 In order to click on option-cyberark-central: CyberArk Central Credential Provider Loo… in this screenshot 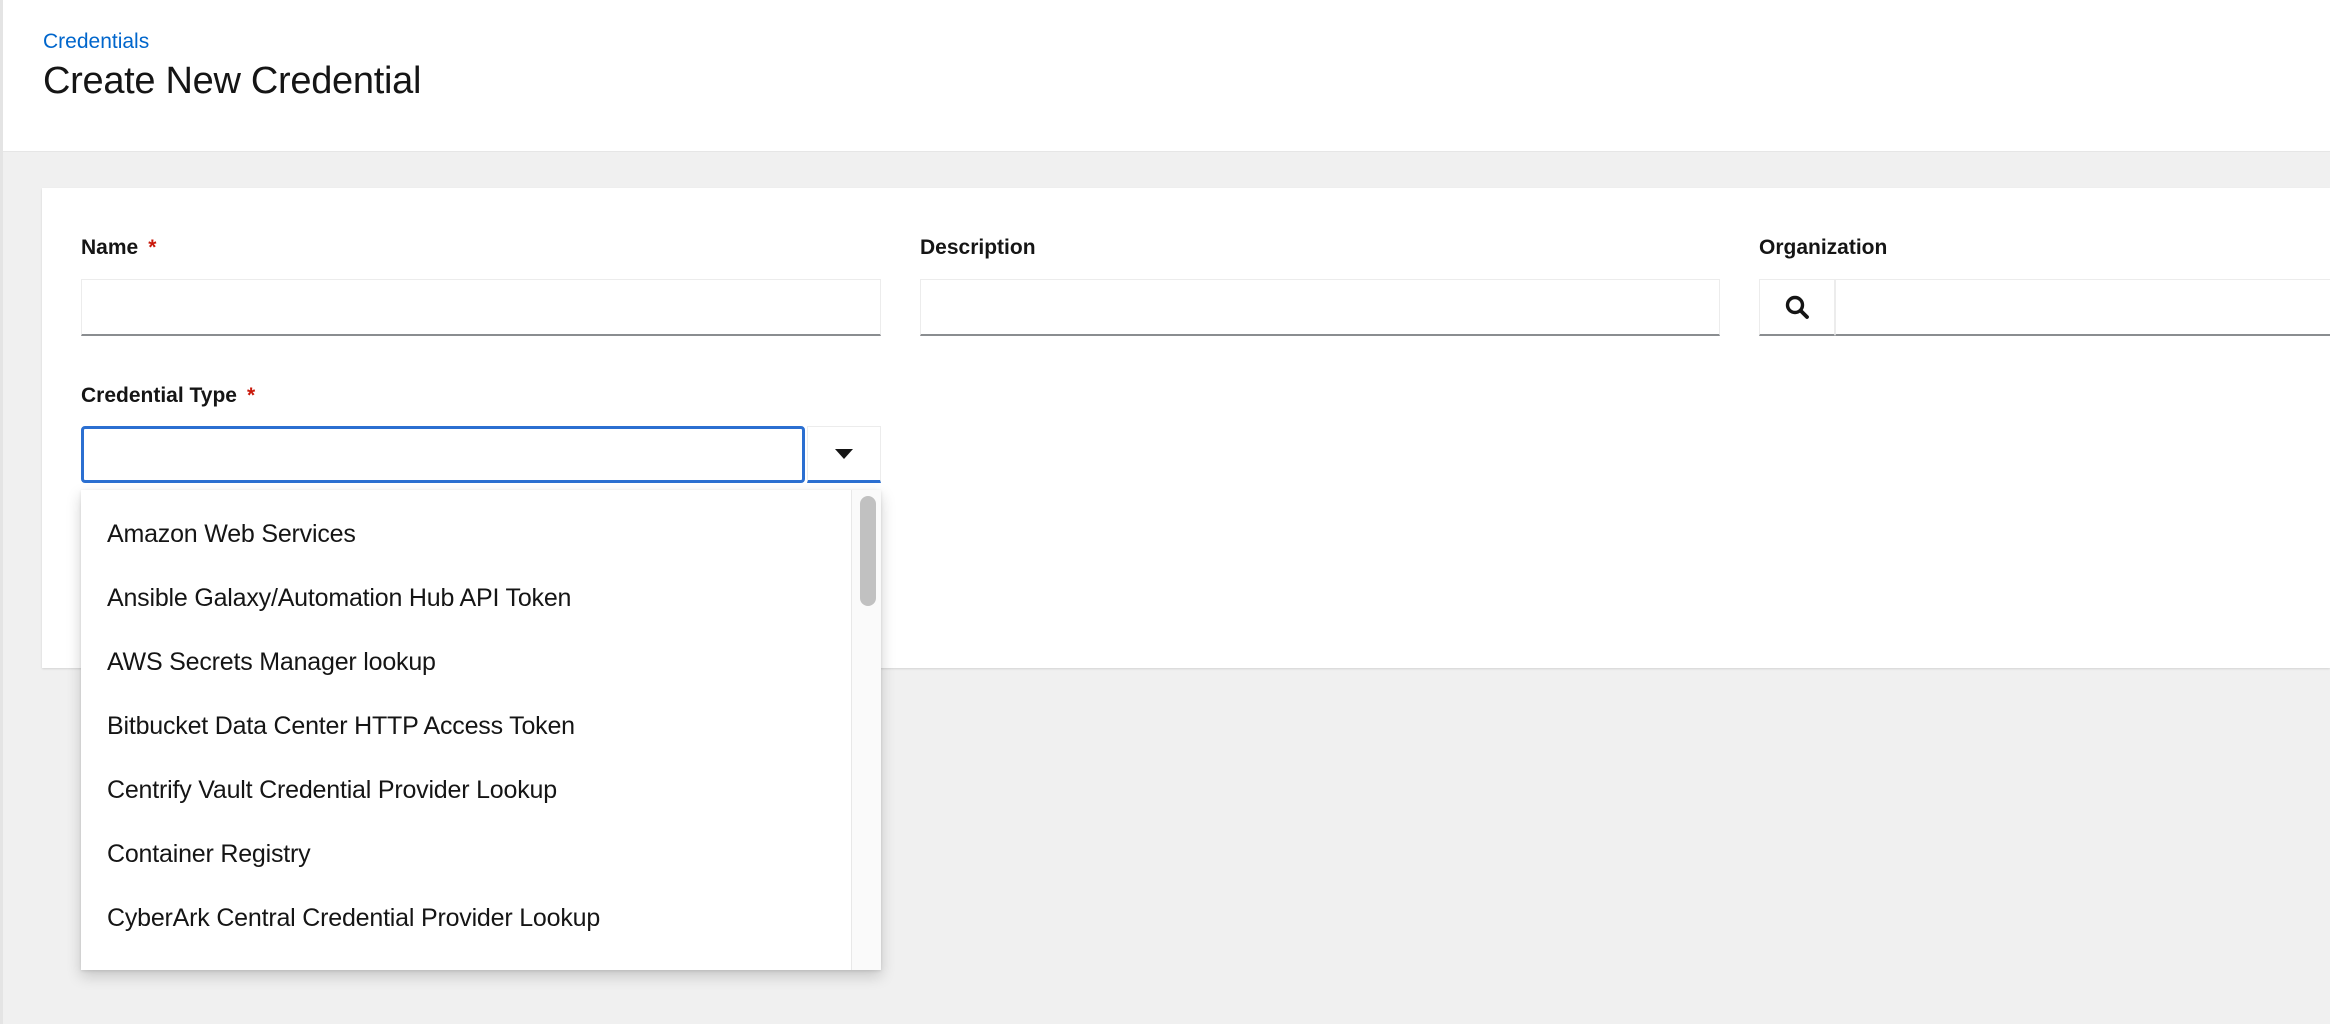, I will do `click(466, 918)`.